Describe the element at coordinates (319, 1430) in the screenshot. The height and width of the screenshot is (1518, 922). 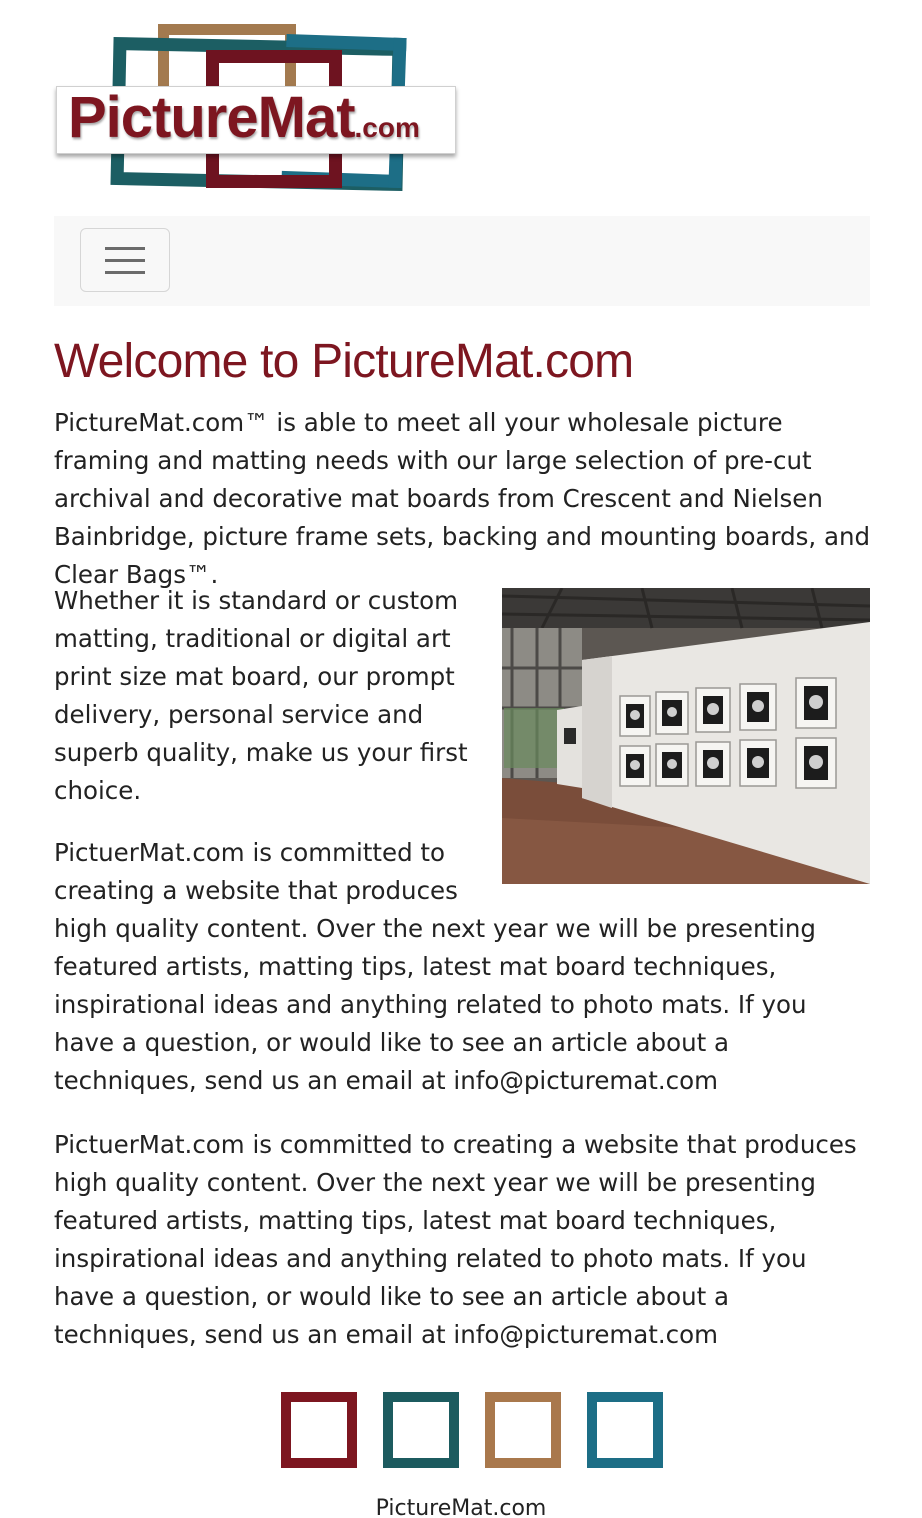
I see `footer-frame-red-icon` at that location.